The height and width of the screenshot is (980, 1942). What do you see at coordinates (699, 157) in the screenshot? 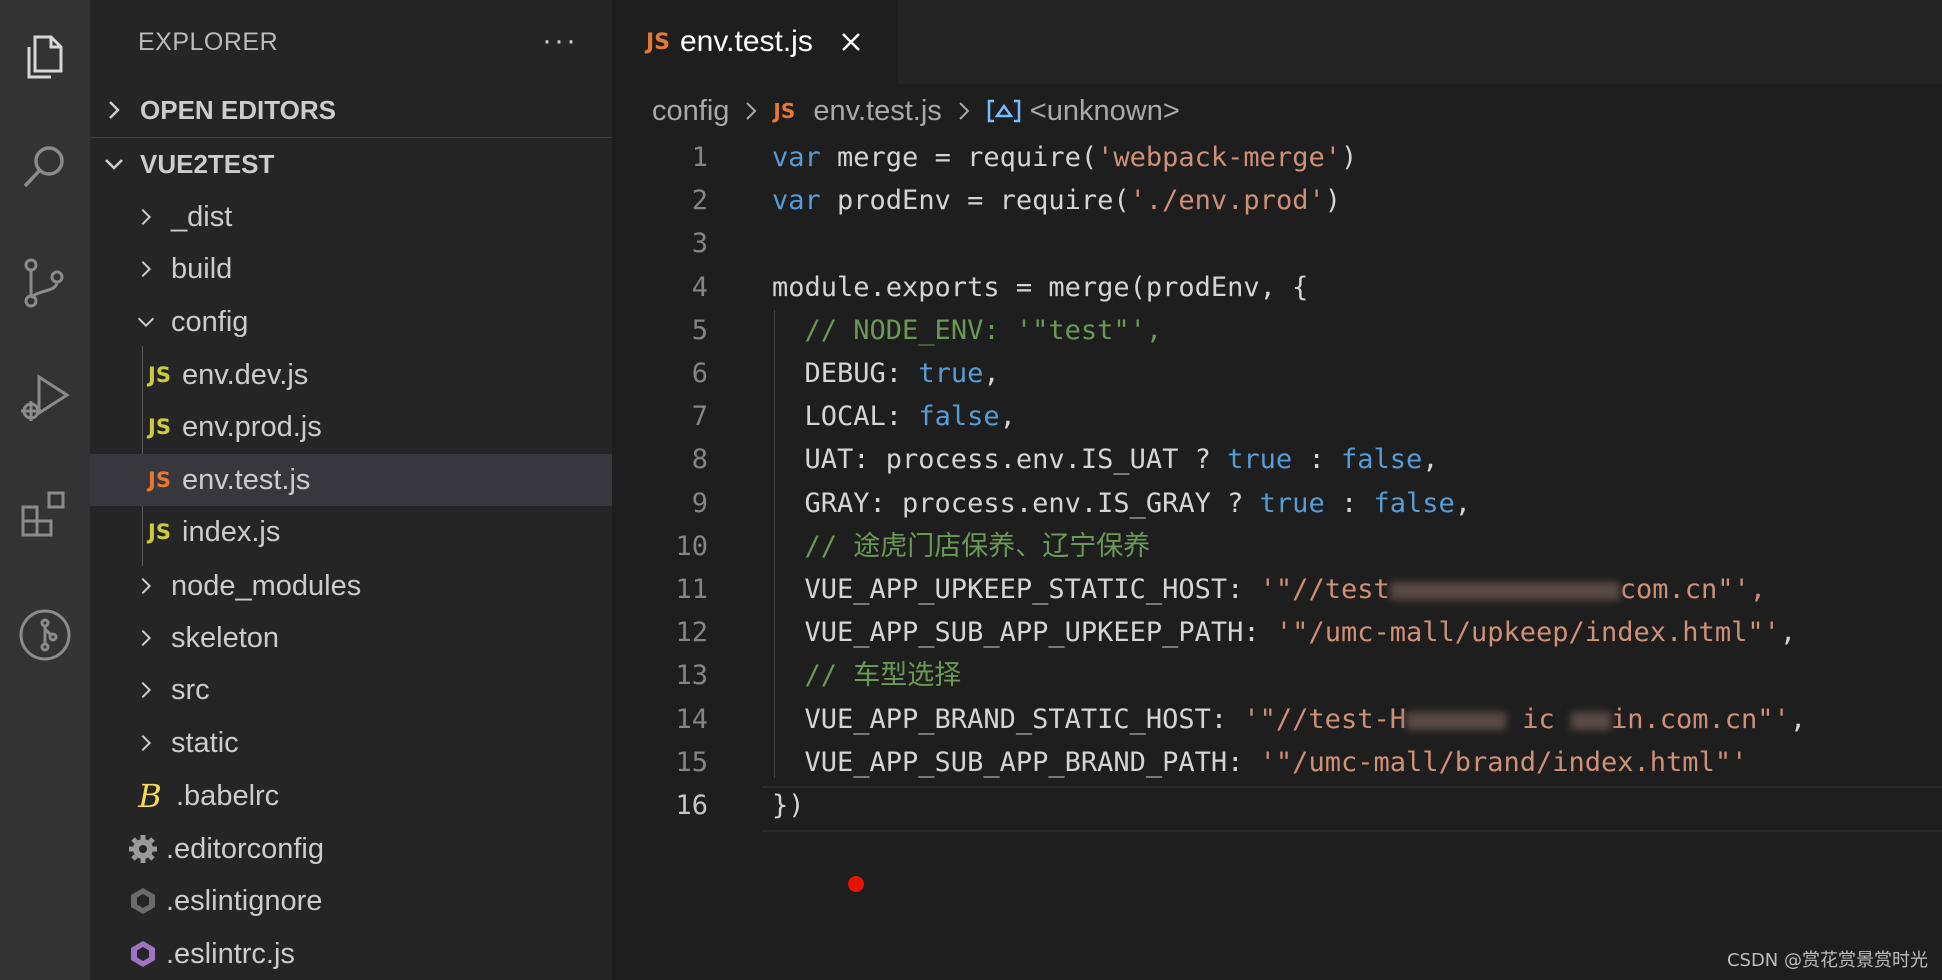
I see `line-number: 1` at bounding box center [699, 157].